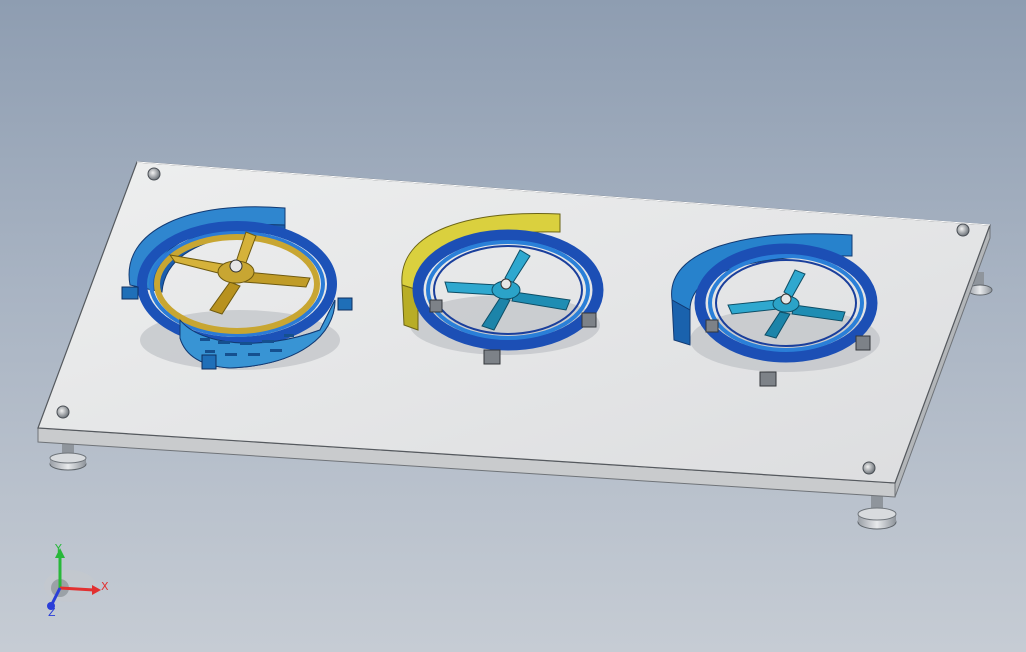  Describe the element at coordinates (58, 548) in the screenshot. I see `y-axis-label: Y` at that location.